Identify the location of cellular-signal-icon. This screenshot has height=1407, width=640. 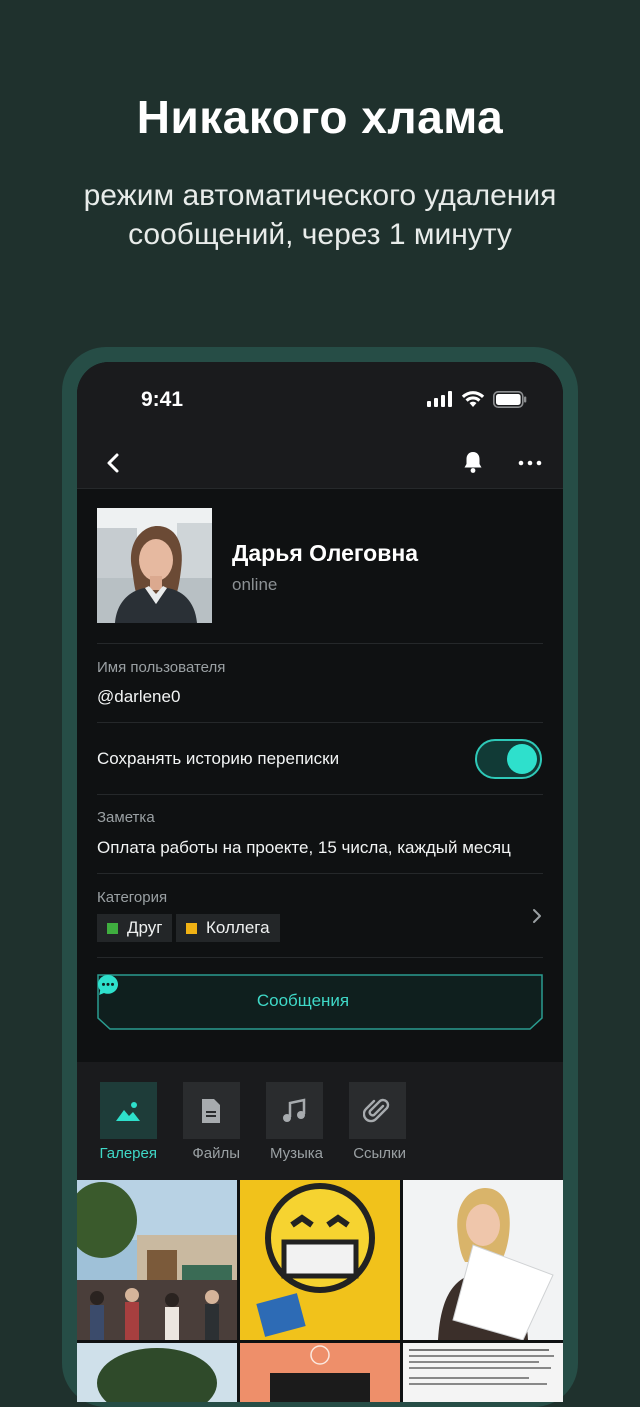
(439, 399).